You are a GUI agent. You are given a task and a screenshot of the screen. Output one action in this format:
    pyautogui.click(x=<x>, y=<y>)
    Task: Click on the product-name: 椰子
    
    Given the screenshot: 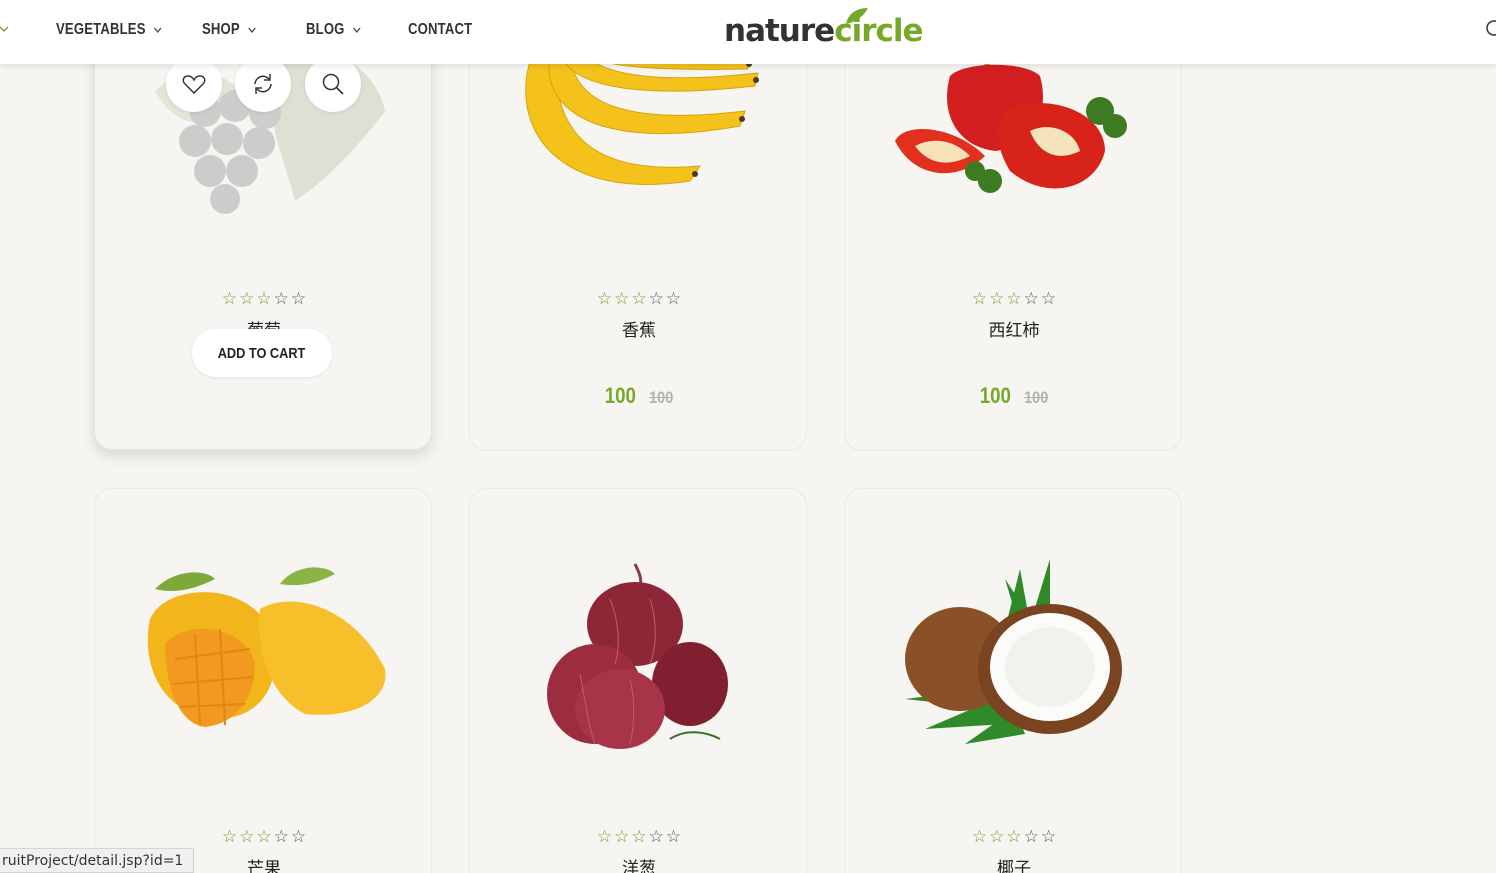 What is the action you would take?
    pyautogui.click(x=1013, y=863)
    